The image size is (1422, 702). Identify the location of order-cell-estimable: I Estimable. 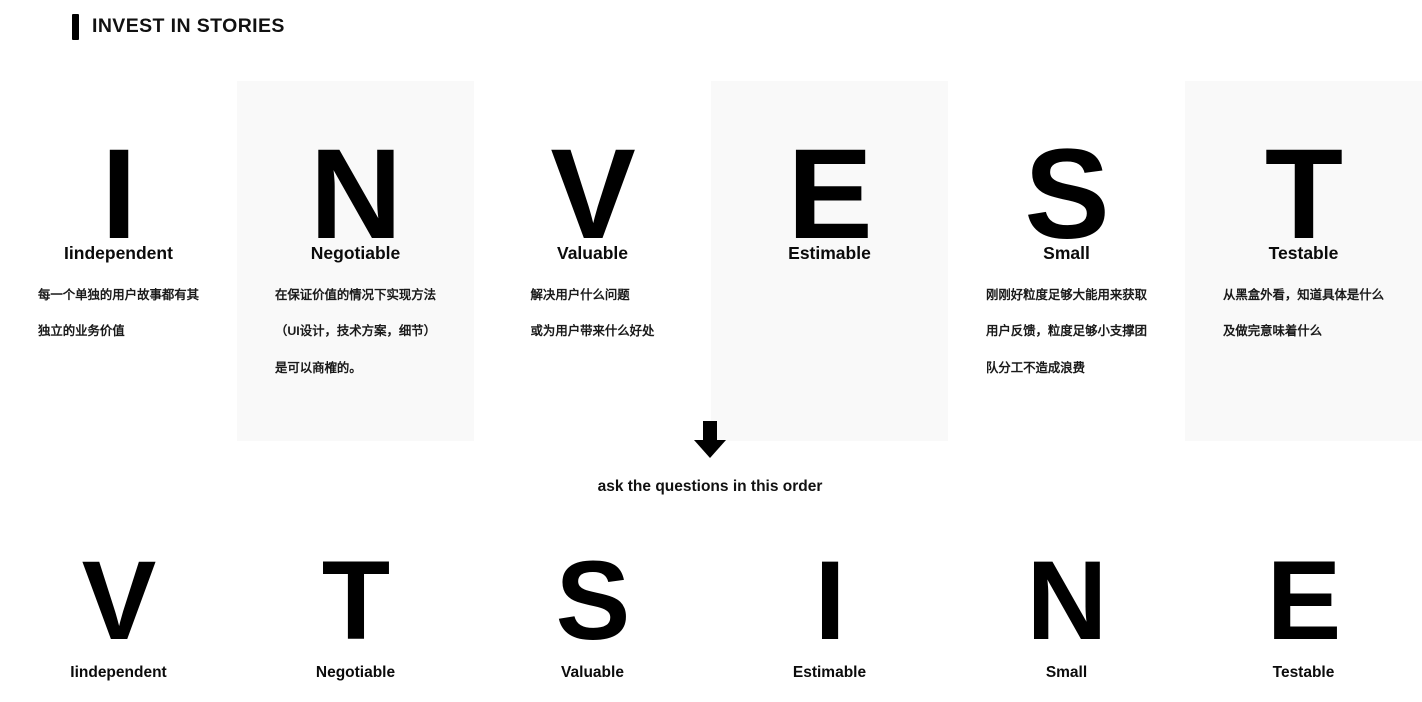
(829, 620).